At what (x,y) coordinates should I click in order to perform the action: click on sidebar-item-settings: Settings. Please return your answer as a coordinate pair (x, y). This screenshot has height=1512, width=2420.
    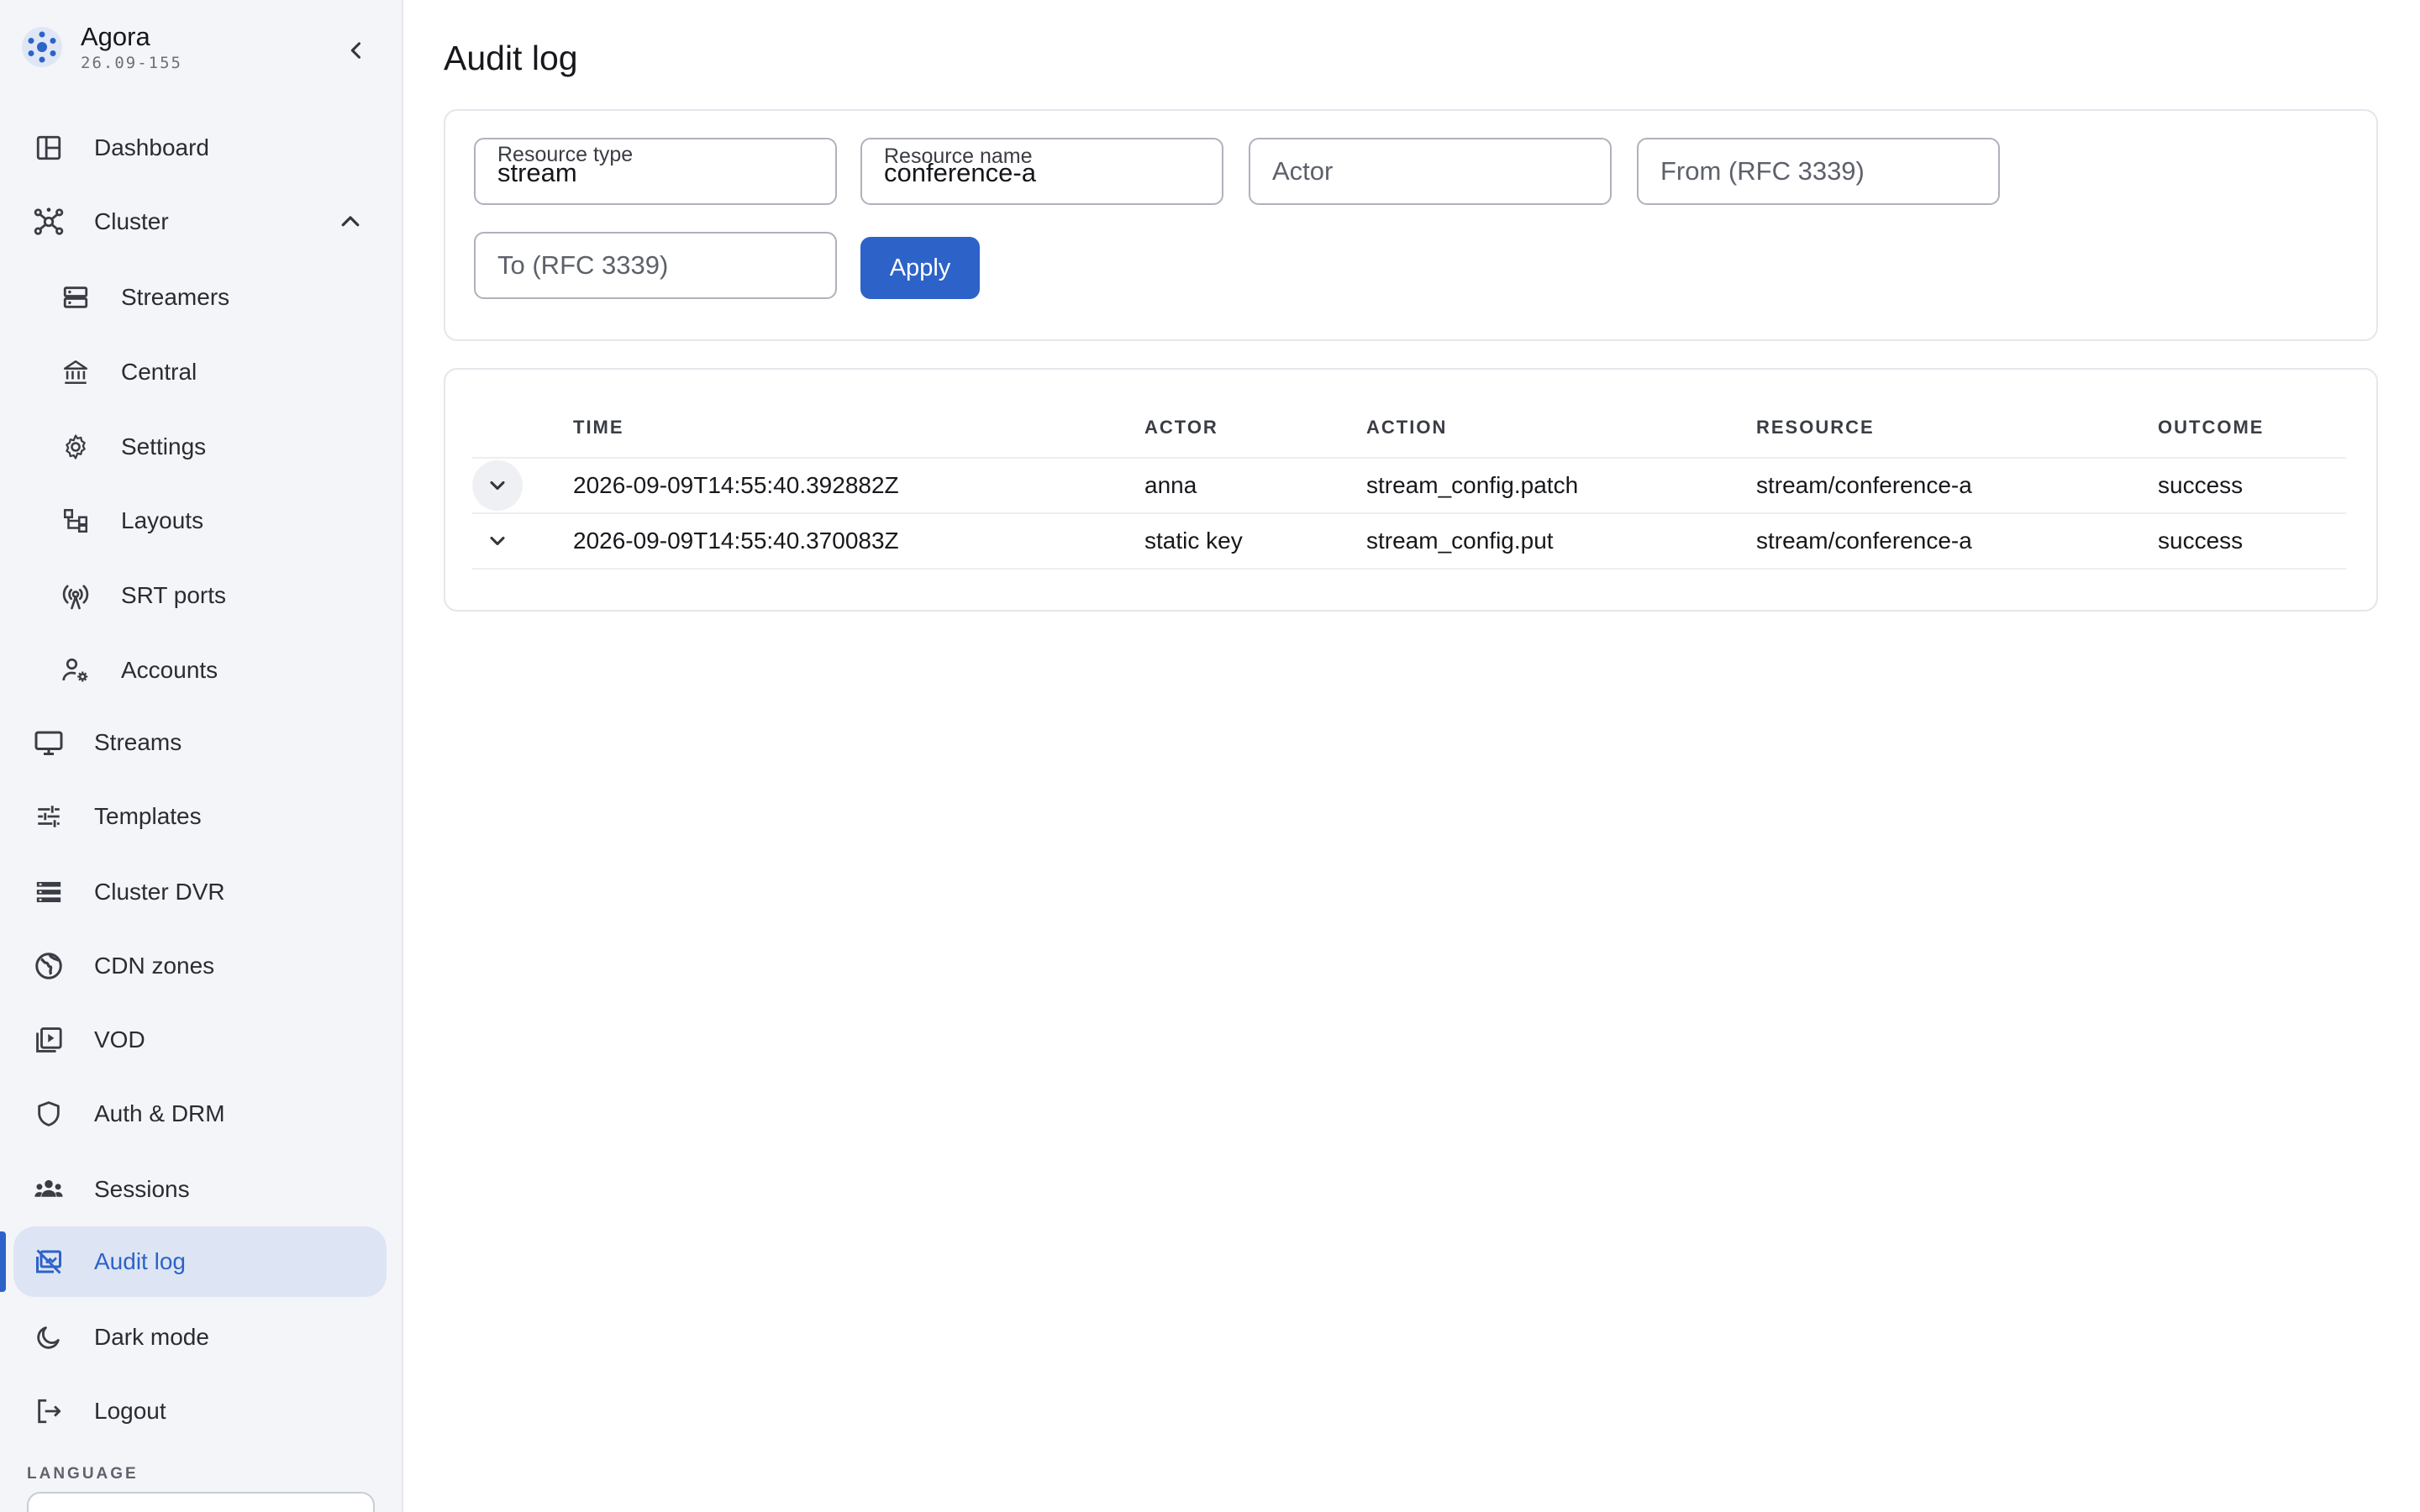
    Looking at the image, I should click on (200, 447).